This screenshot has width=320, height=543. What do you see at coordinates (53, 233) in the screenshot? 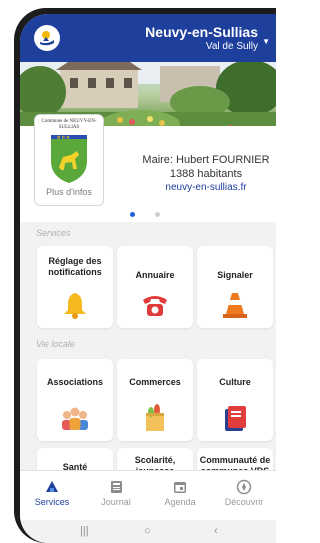
I see `section-label-services: Services` at bounding box center [53, 233].